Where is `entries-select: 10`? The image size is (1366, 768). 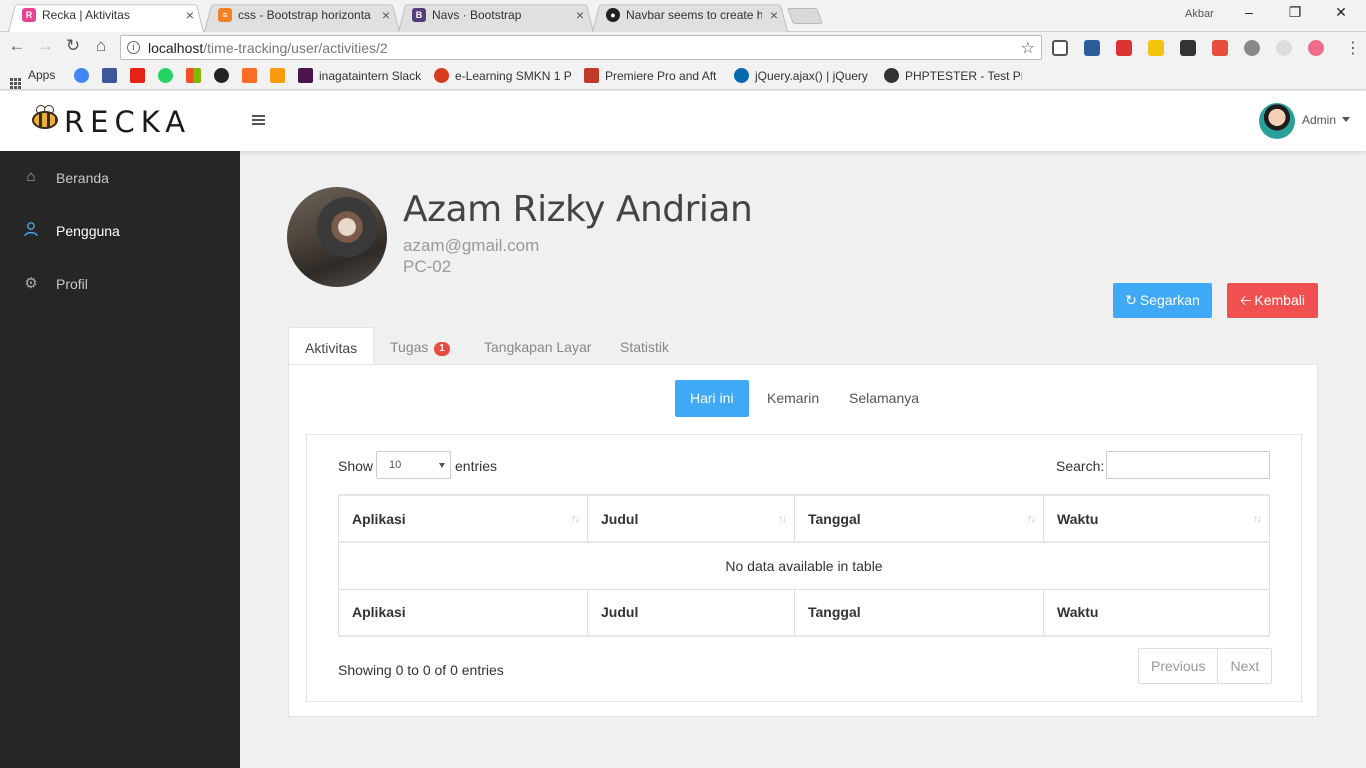 entries-select: 10 is located at coordinates (413, 465).